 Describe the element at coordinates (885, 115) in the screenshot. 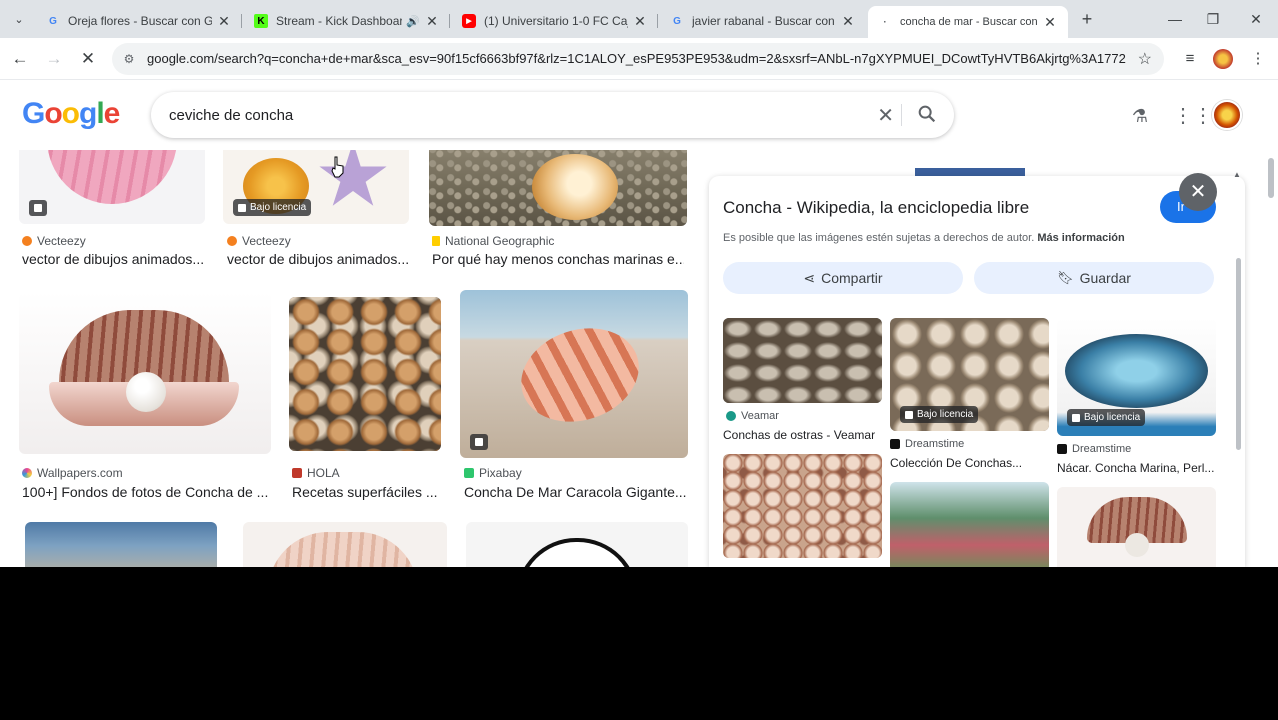

I see `clear-search-icon: ✕` at that location.